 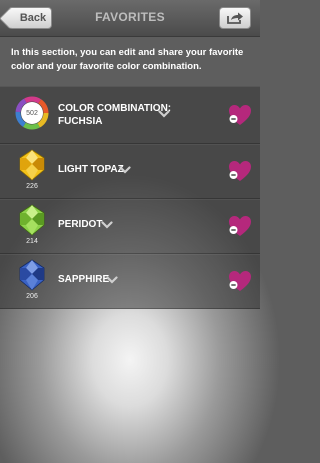 I want to click on item-label: COLOR COMBINATION: FUCHSIA, so click(x=114, y=115).